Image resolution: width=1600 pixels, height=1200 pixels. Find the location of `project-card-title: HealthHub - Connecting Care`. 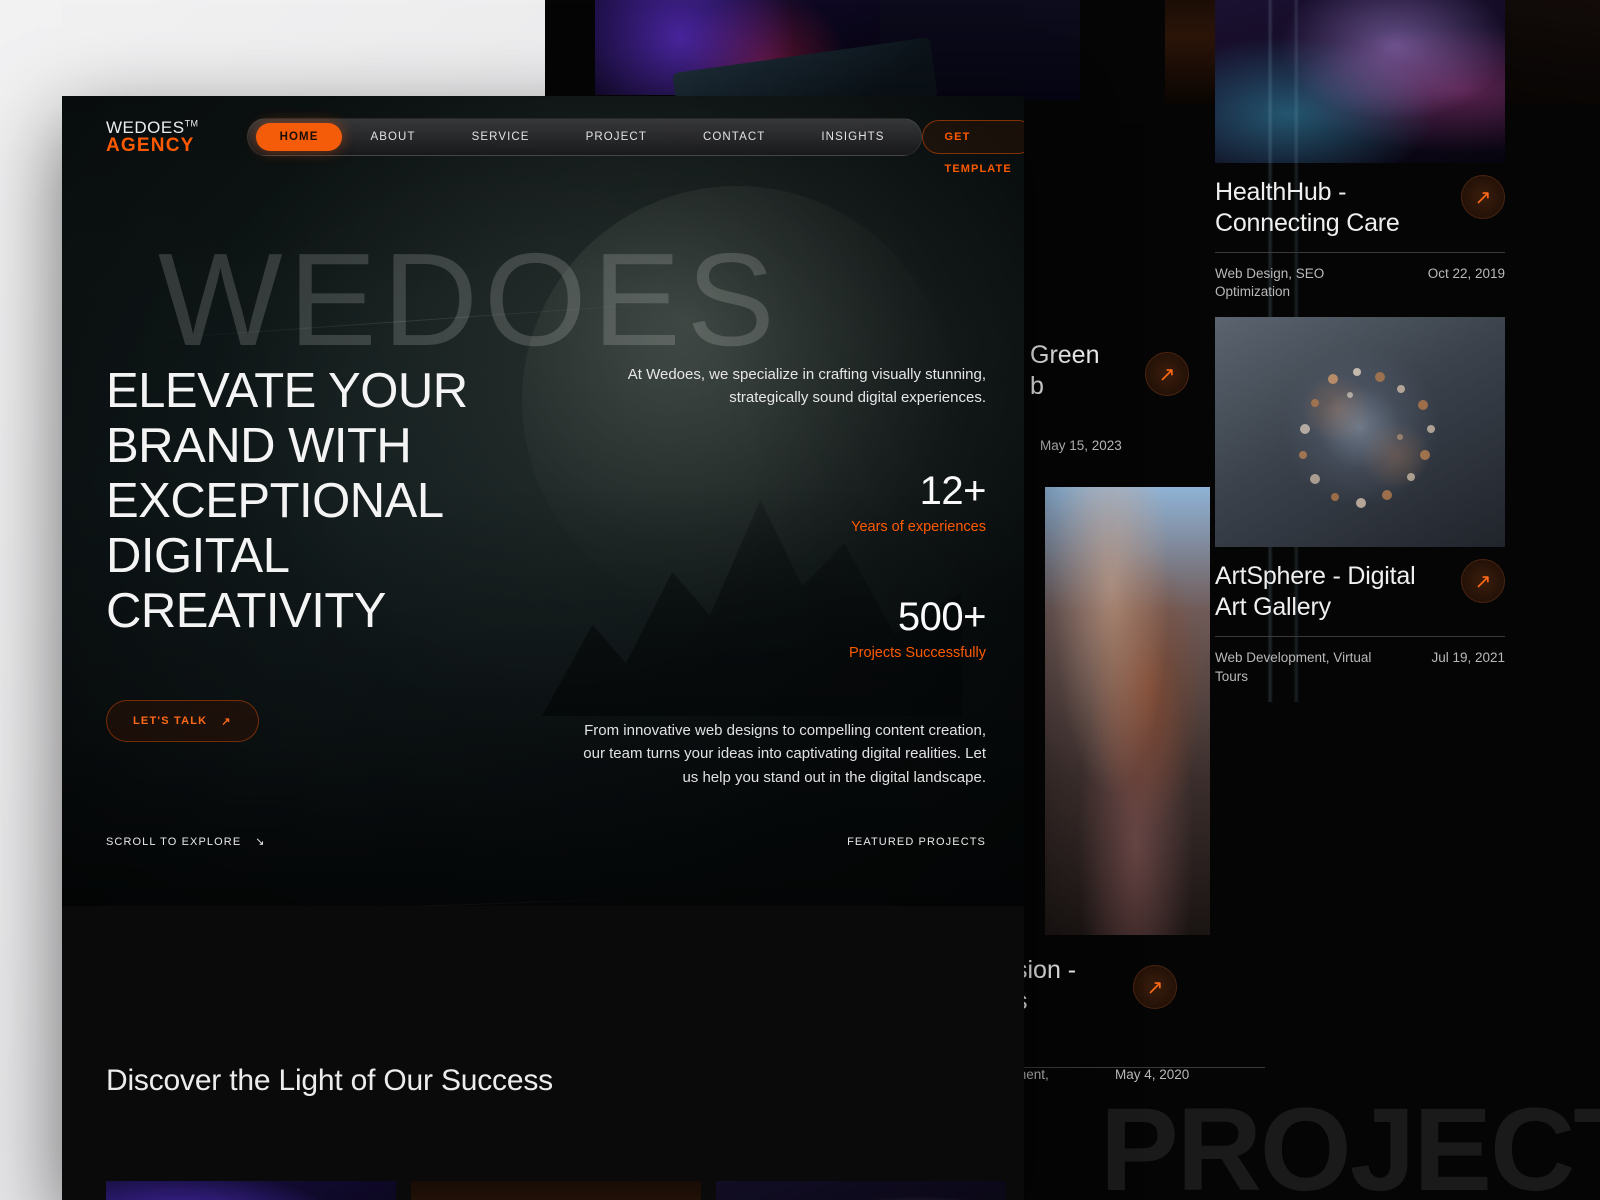

project-card-title: HealthHub - Connecting Care is located at coordinates (1307, 207).